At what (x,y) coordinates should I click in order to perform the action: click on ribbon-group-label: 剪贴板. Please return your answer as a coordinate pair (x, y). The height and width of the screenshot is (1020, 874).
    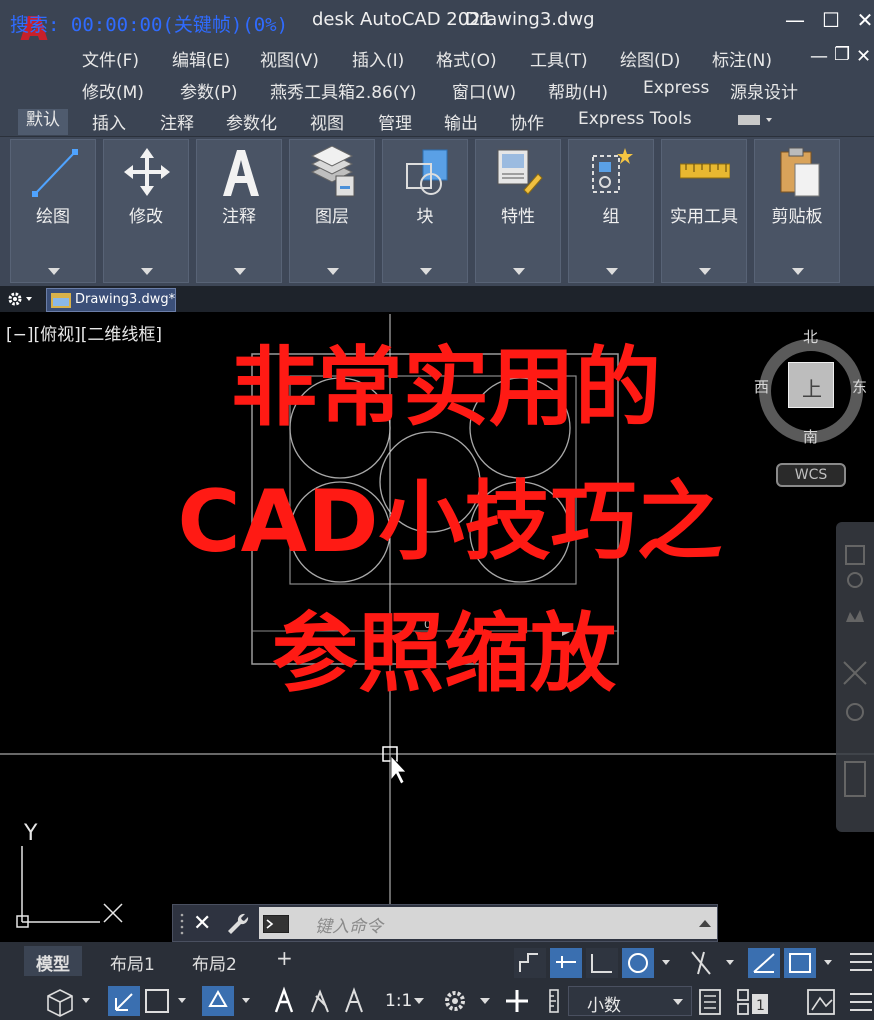
    Looking at the image, I should click on (797, 217).